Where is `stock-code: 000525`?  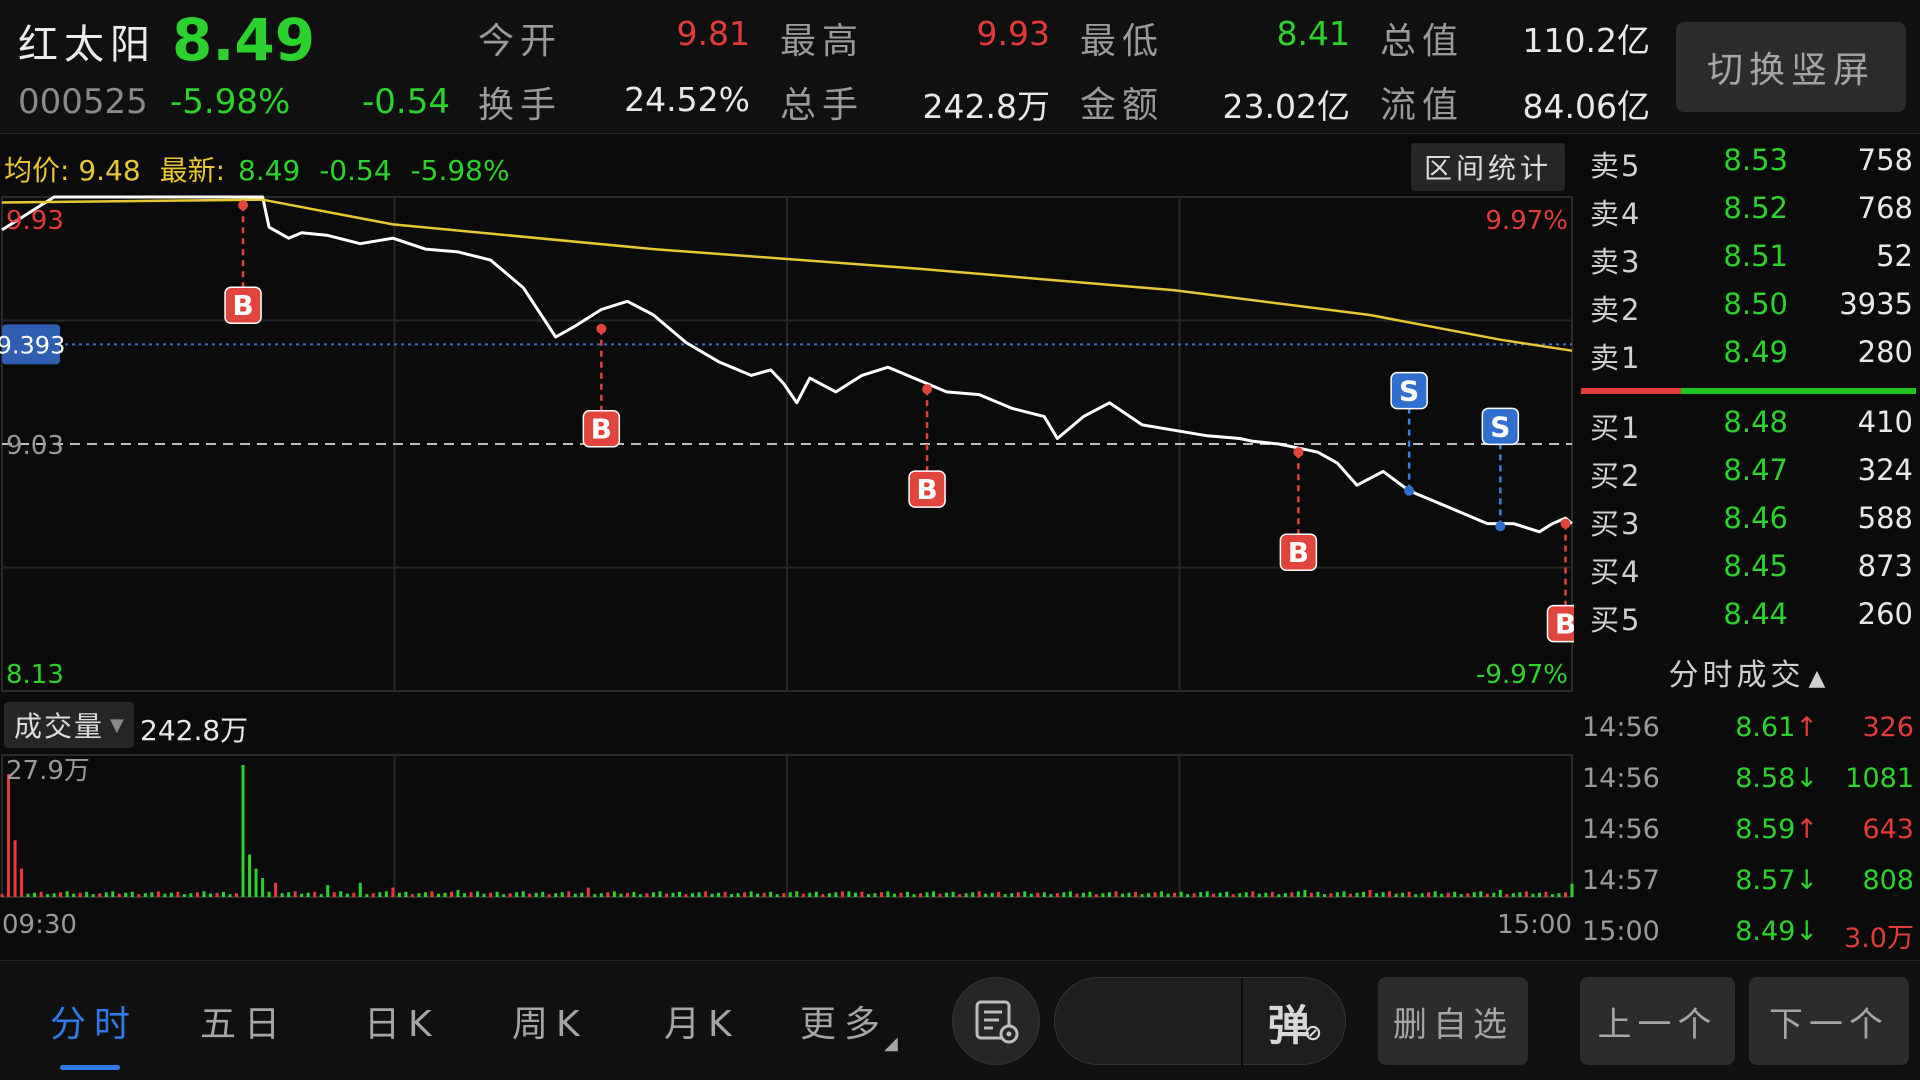 stock-code: 000525 is located at coordinates (83, 102).